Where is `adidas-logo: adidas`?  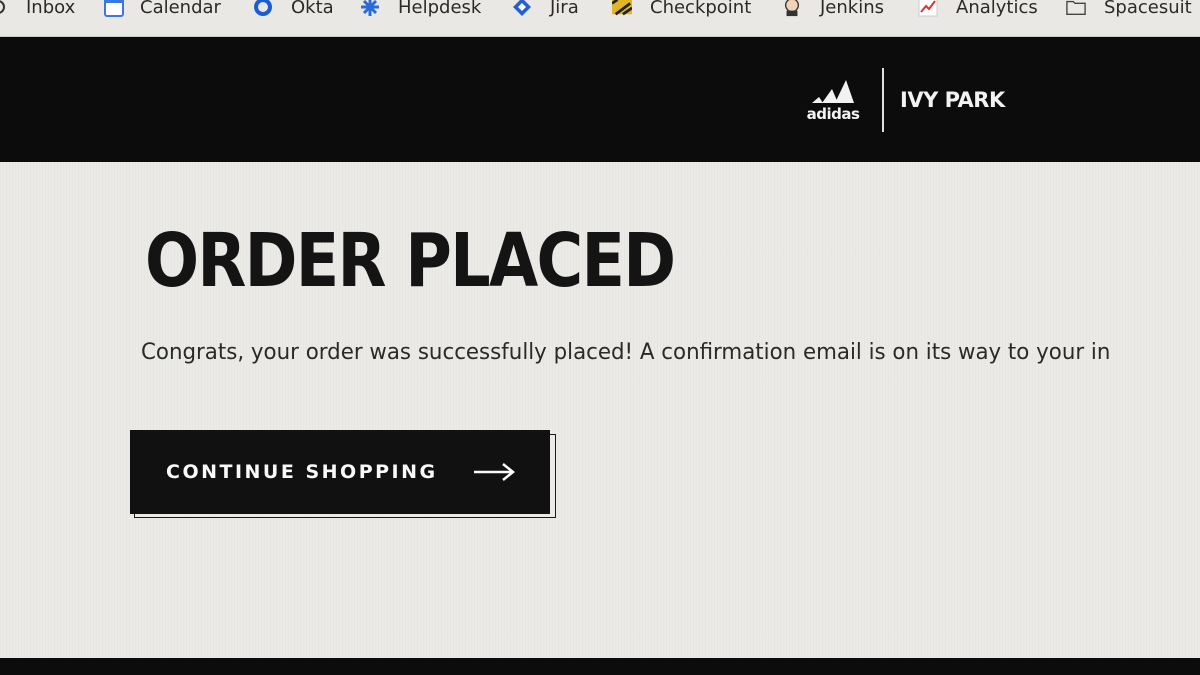
adidas-logo: adidas is located at coordinates (833, 100).